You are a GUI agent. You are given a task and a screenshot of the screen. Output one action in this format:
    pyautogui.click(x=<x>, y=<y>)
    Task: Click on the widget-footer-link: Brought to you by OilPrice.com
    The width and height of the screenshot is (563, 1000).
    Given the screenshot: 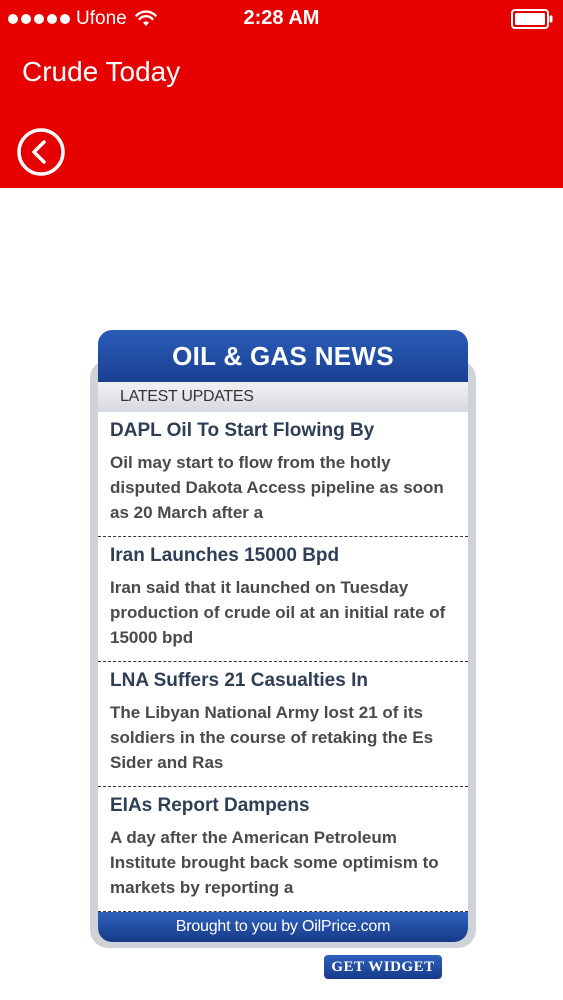 What is the action you would take?
    pyautogui.click(x=283, y=927)
    